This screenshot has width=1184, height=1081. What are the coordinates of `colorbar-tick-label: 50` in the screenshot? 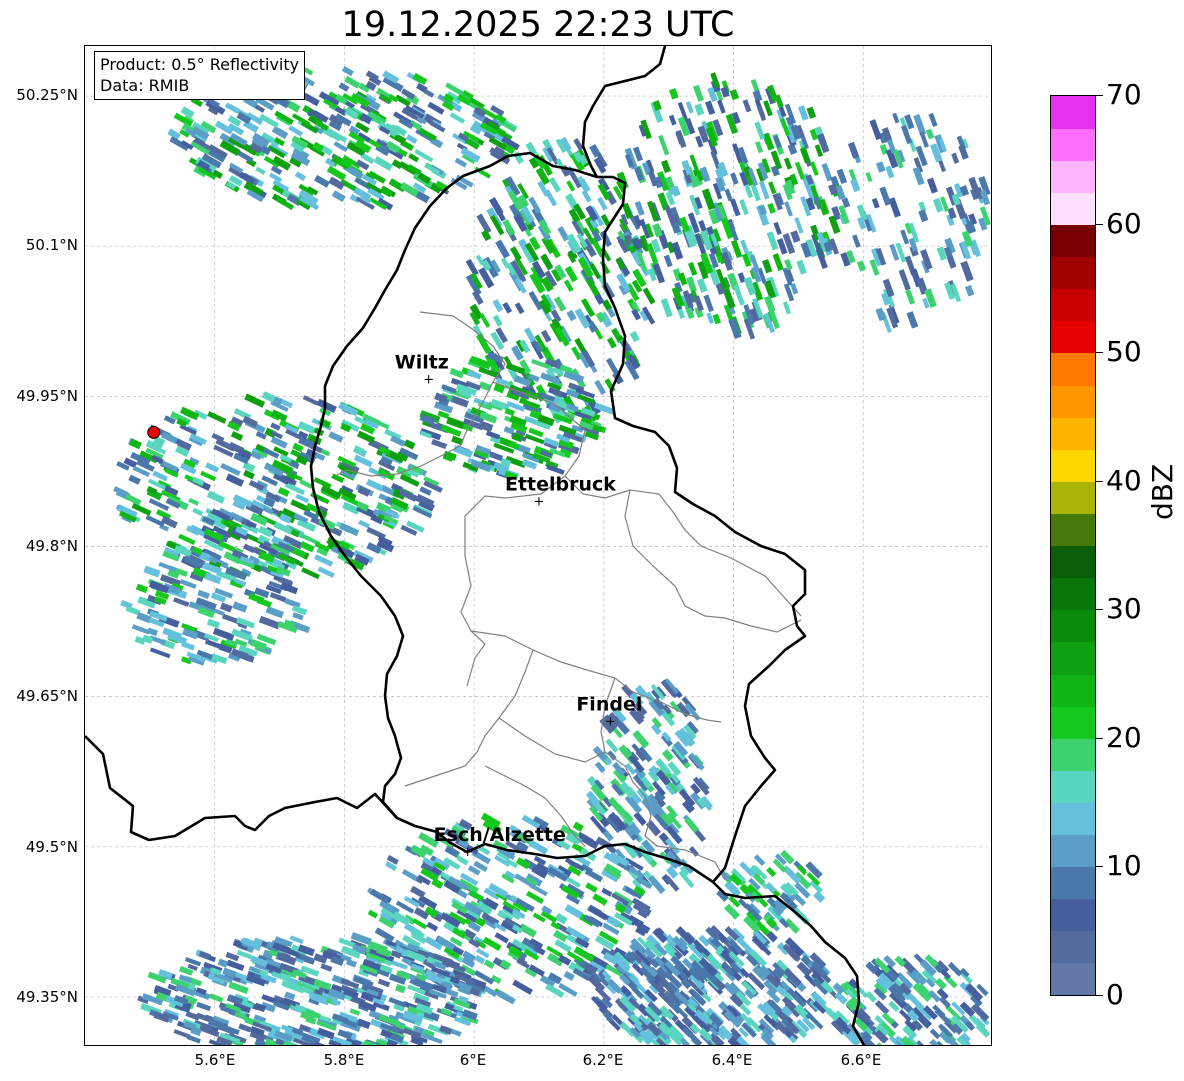 It's located at (1124, 352).